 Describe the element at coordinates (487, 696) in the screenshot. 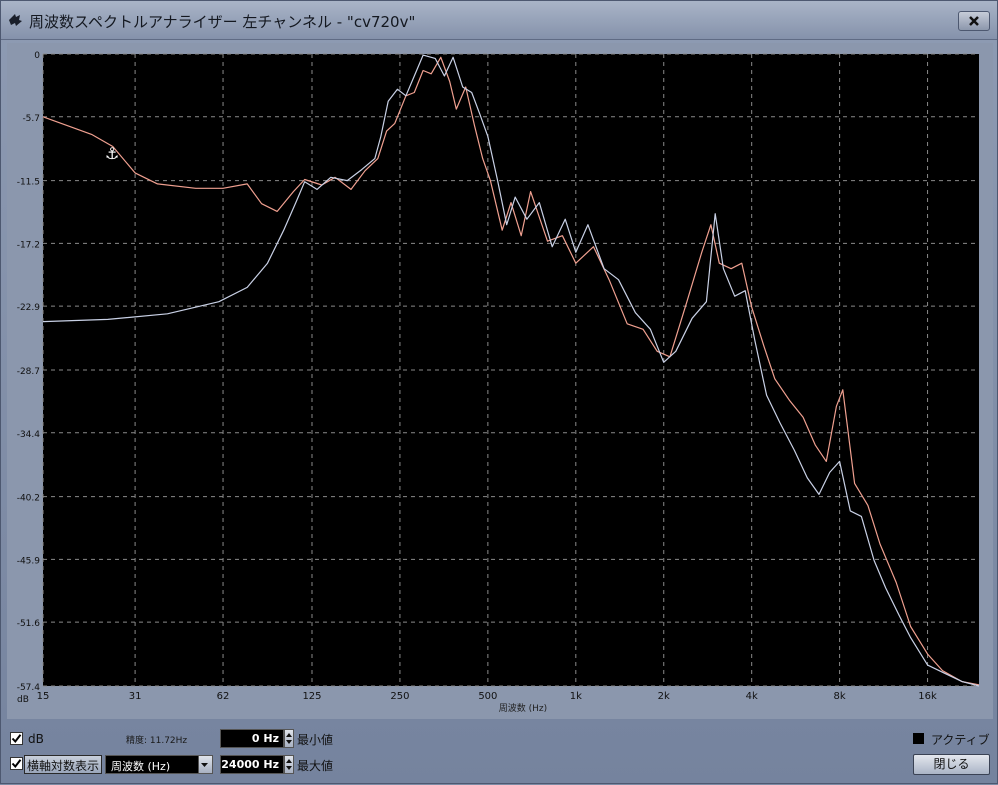

I see `x-tick-label: 500` at that location.